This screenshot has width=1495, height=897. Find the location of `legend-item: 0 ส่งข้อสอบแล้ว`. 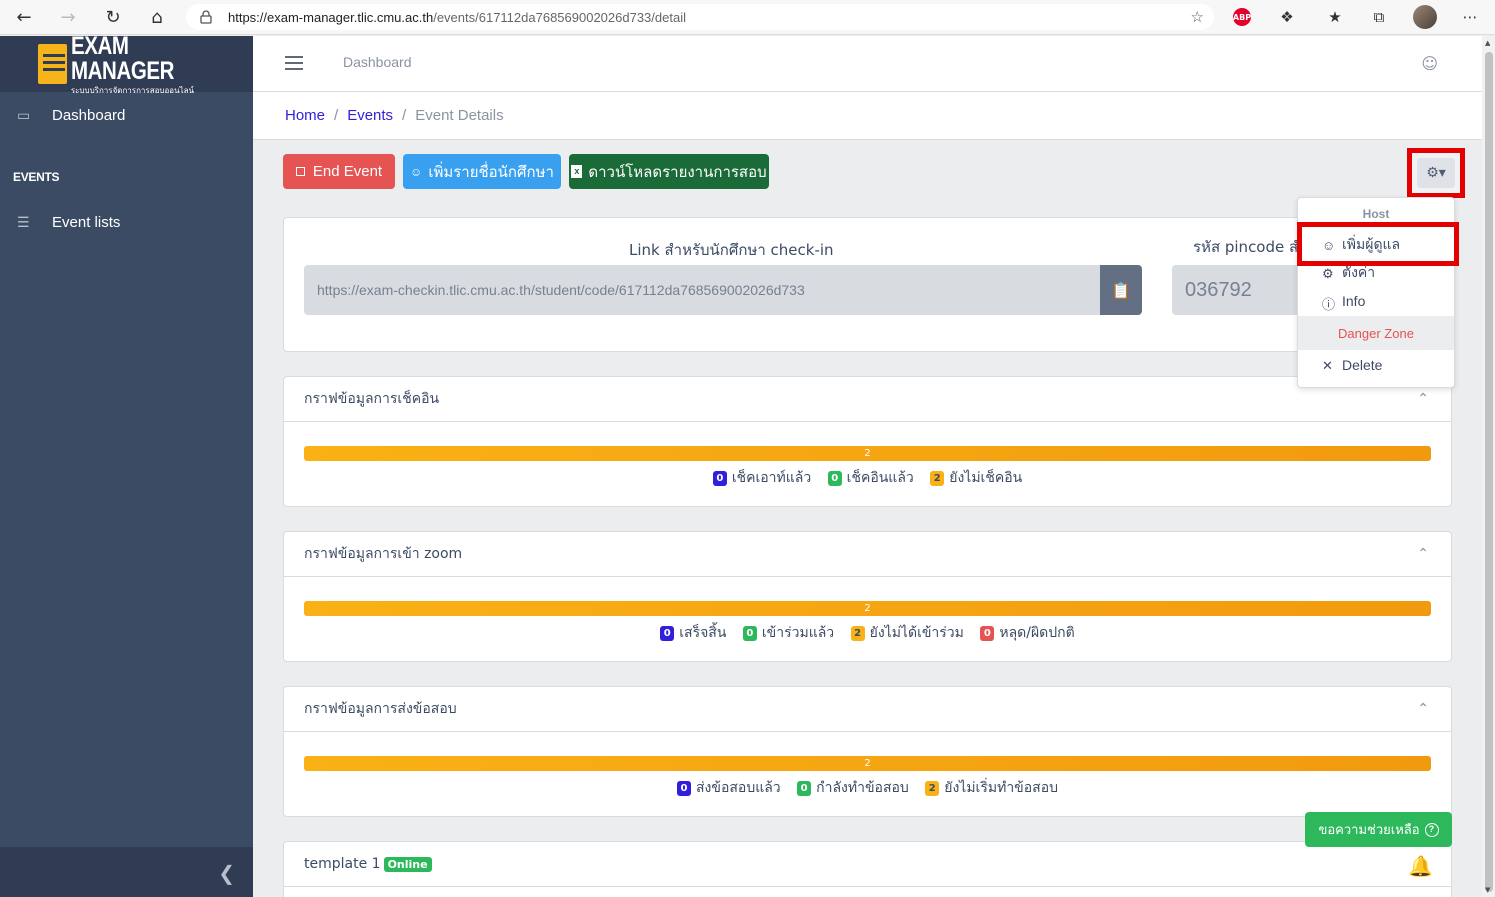

legend-item: 0 ส่งข้อสอบแล้ว is located at coordinates (729, 788).